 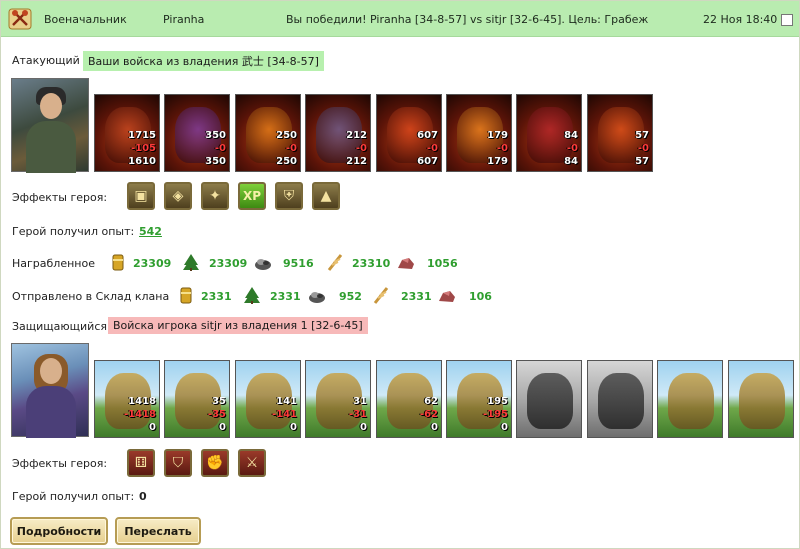 I want to click on stone-icon, so click(x=447, y=296).